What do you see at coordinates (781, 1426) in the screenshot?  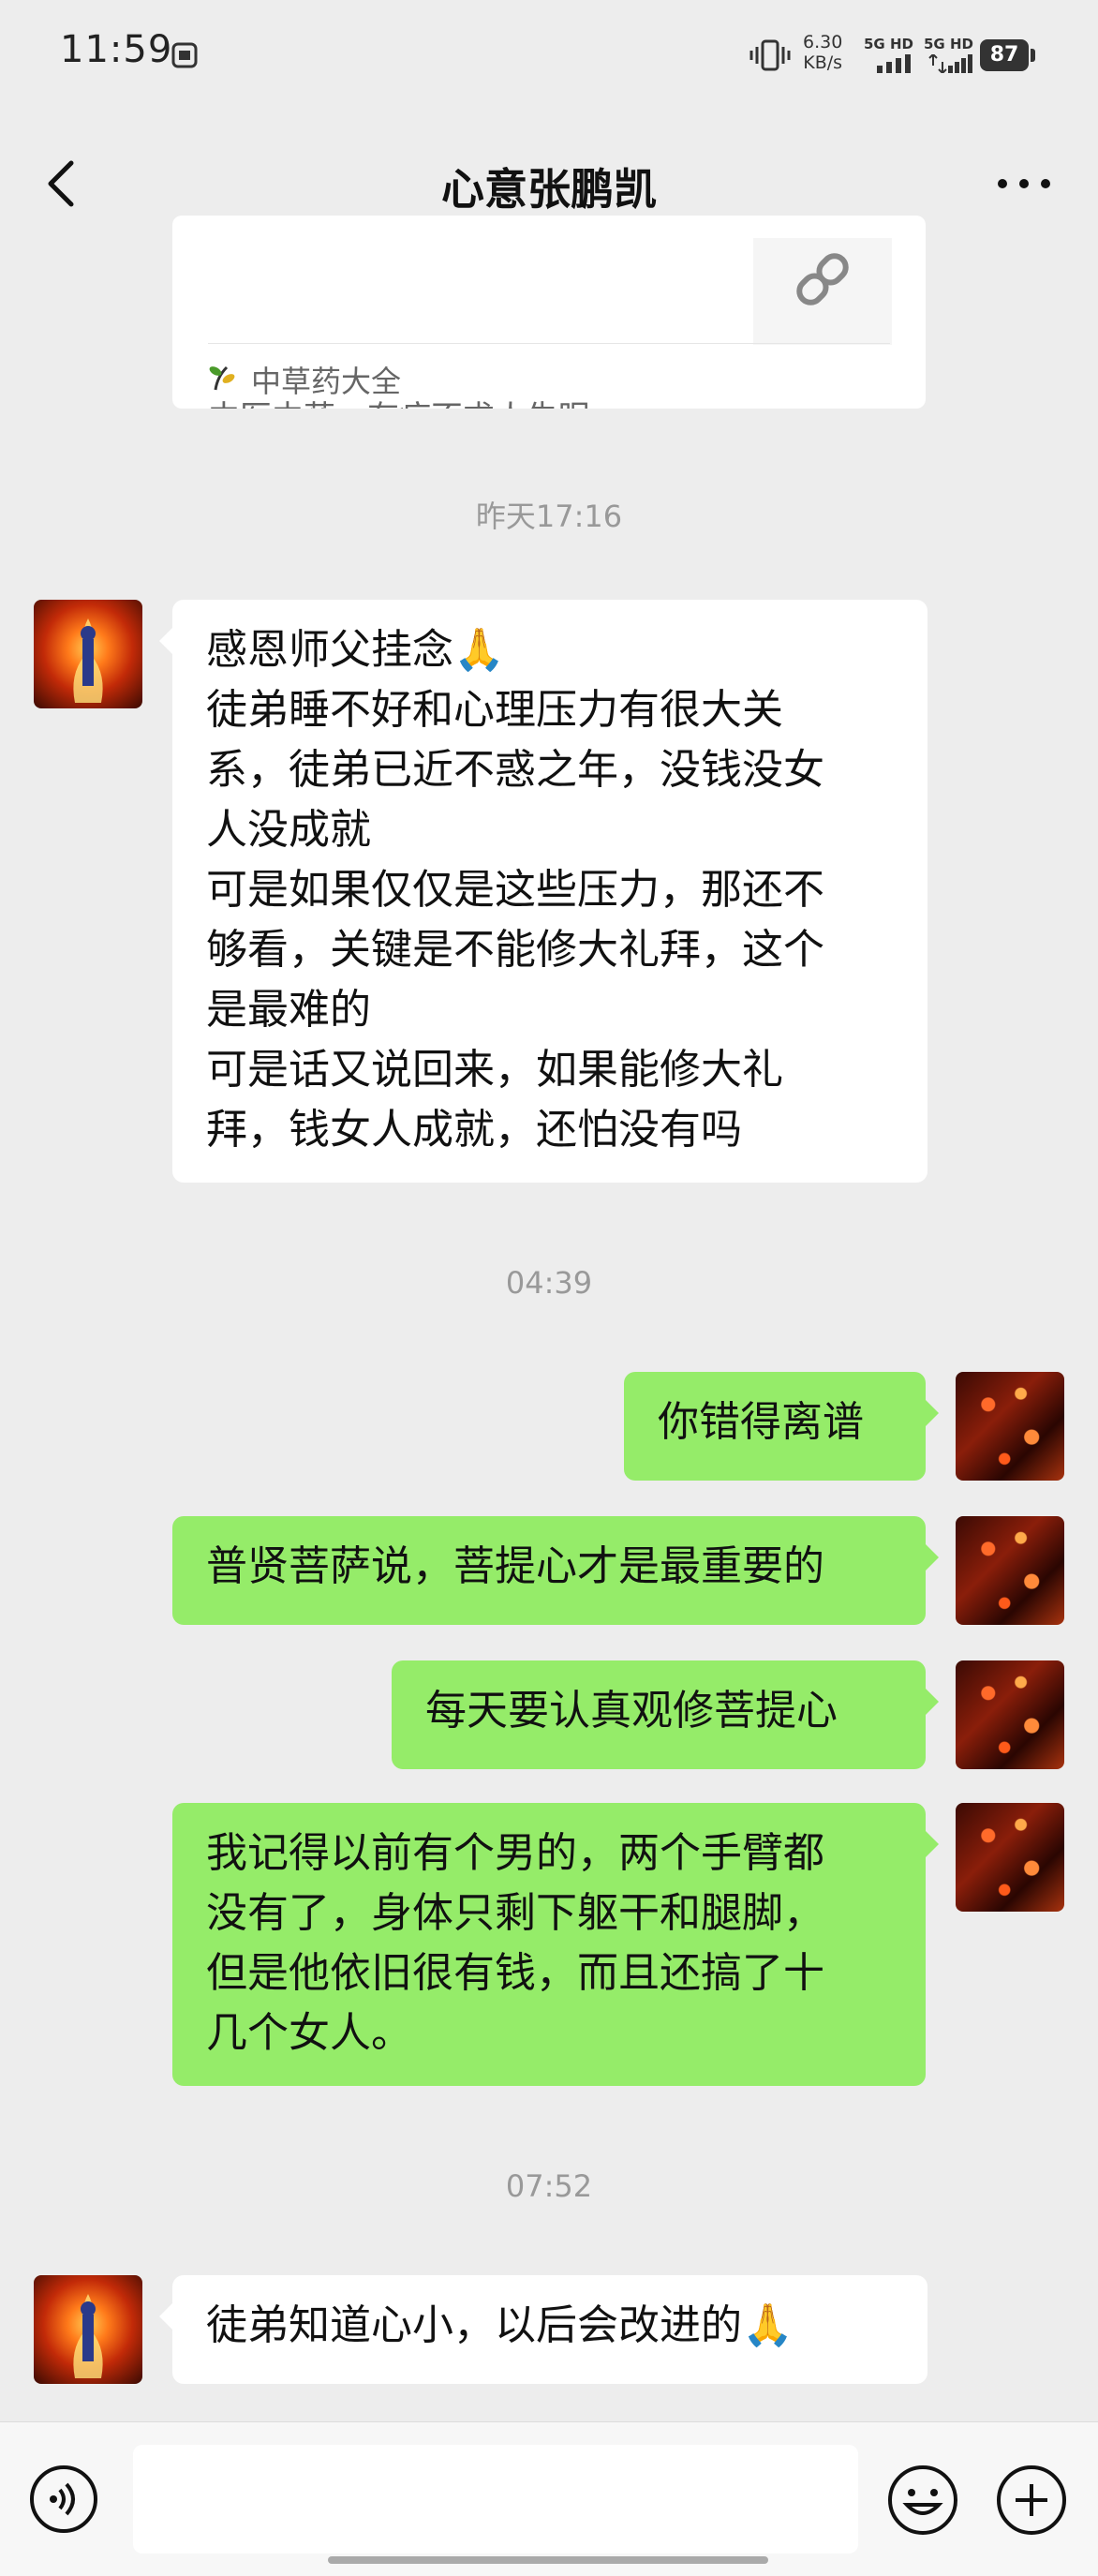 I see `message-bubble-outgoing: 你错得离谱` at bounding box center [781, 1426].